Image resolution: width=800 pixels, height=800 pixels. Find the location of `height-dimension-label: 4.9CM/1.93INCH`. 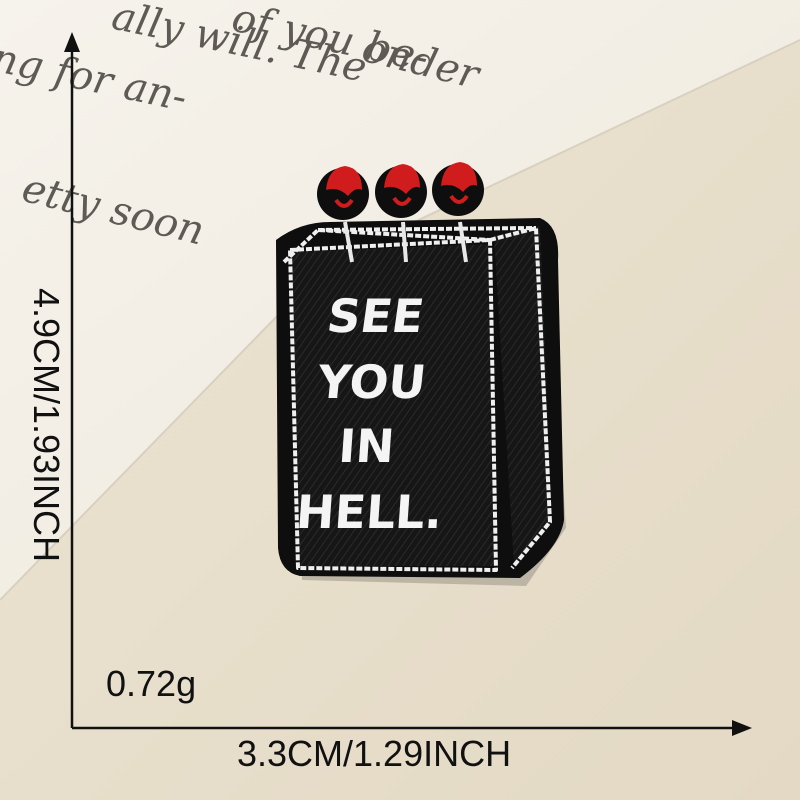

height-dimension-label: 4.9CM/1.93INCH is located at coordinates (46, 425).